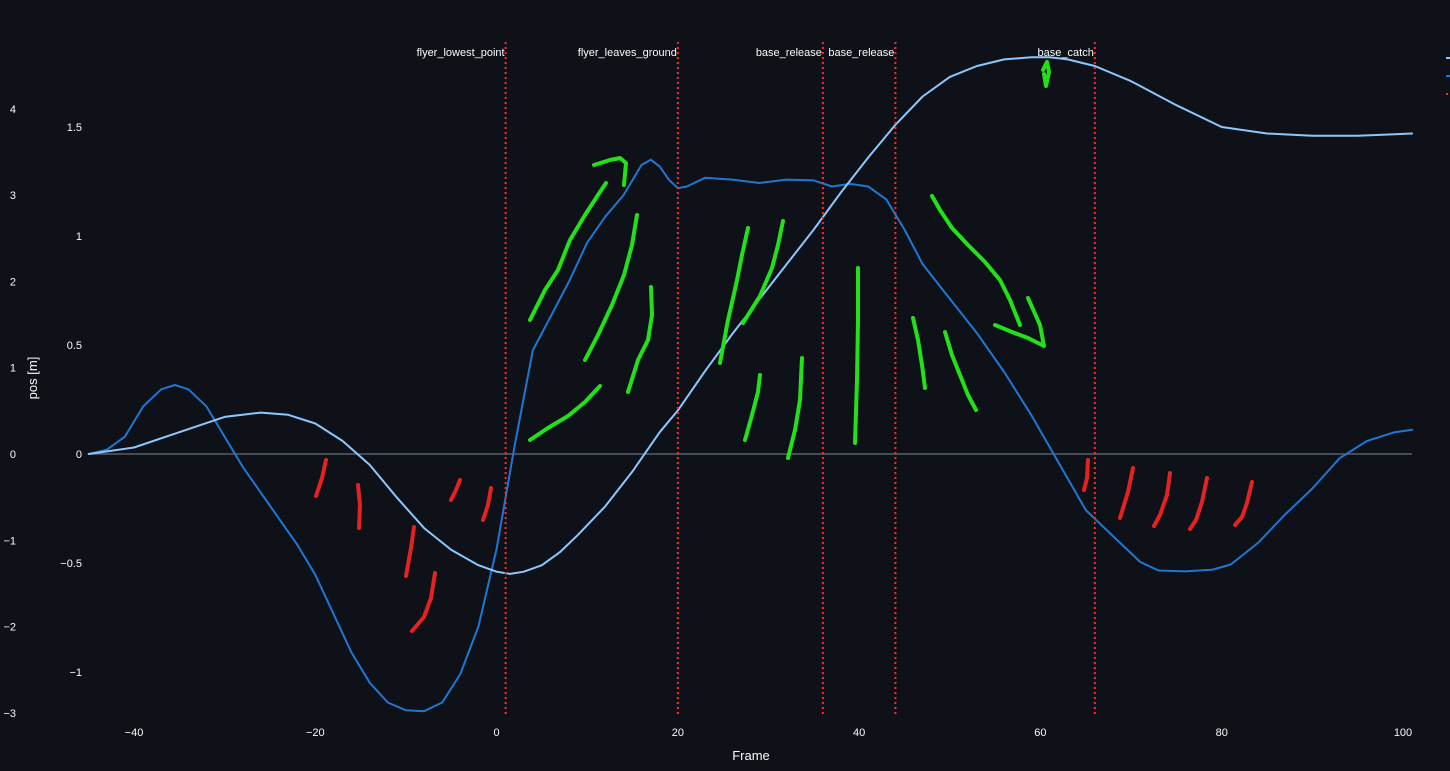 Image resolution: width=1450 pixels, height=771 pixels. Describe the element at coordinates (9, 541) in the screenshot. I see `y-left-tick-label: −1` at that location.